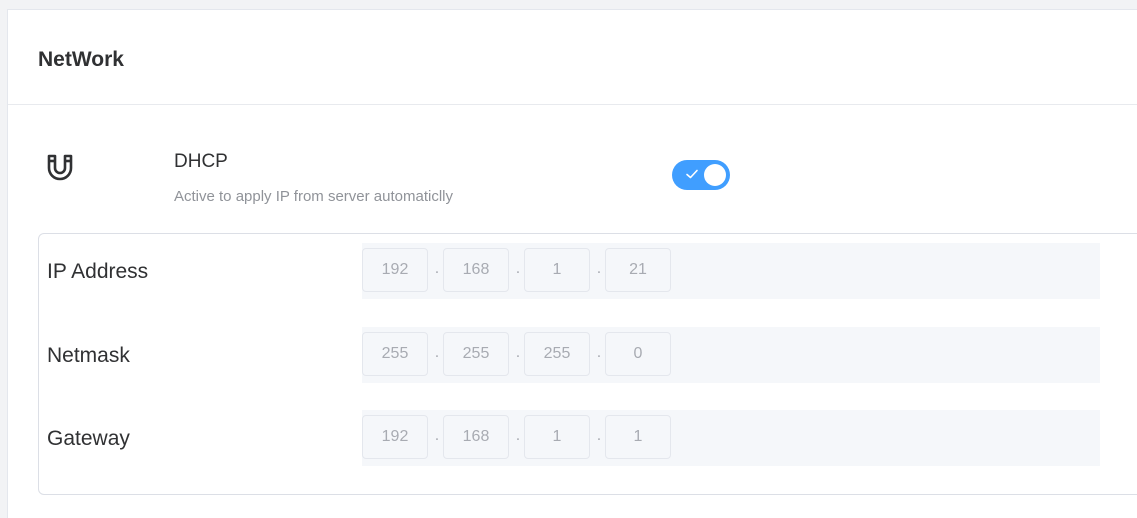 The width and height of the screenshot is (1137, 518). I want to click on page-background-top, so click(568, 4).